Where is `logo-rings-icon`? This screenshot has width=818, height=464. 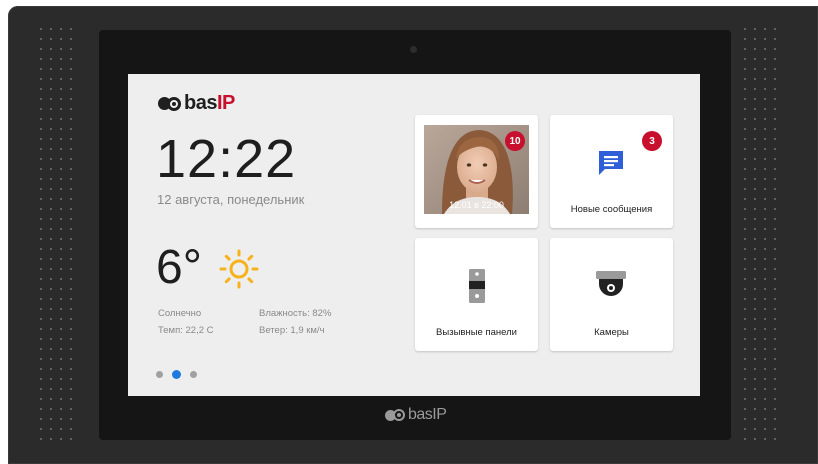
logo-rings-icon is located at coordinates (169, 103).